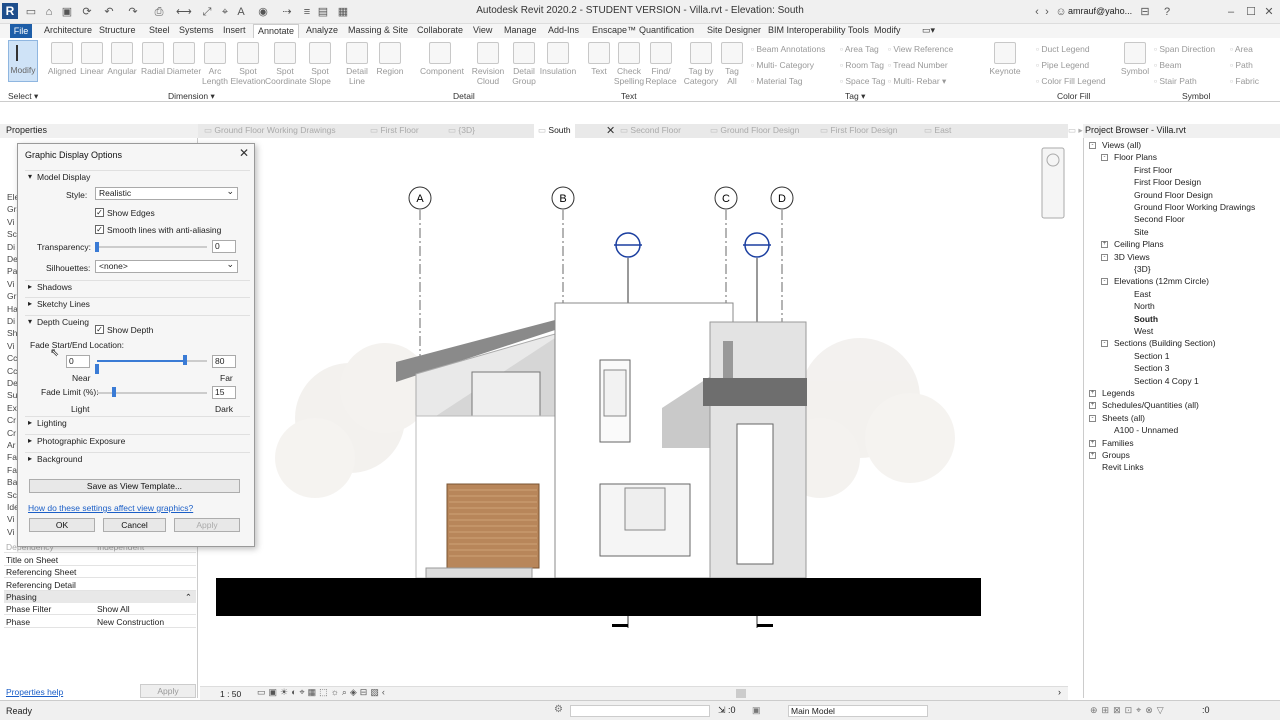 The height and width of the screenshot is (720, 1280). What do you see at coordinates (1145, 12) in the screenshot?
I see `store-icon: ⊟` at bounding box center [1145, 12].